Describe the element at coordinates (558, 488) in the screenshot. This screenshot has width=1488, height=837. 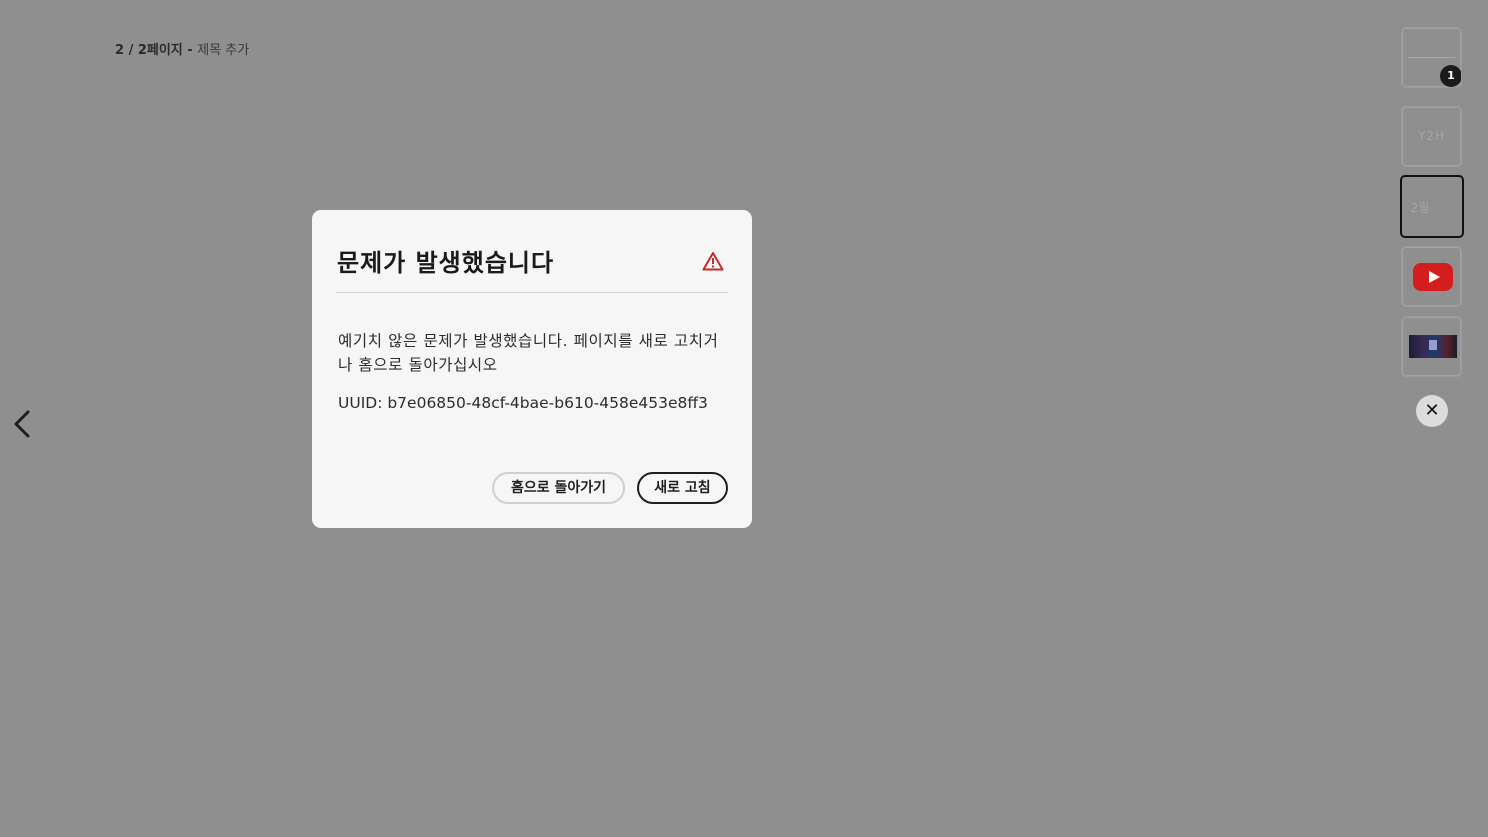
I see `go-home-button: 홈으로 돌아가기` at that location.